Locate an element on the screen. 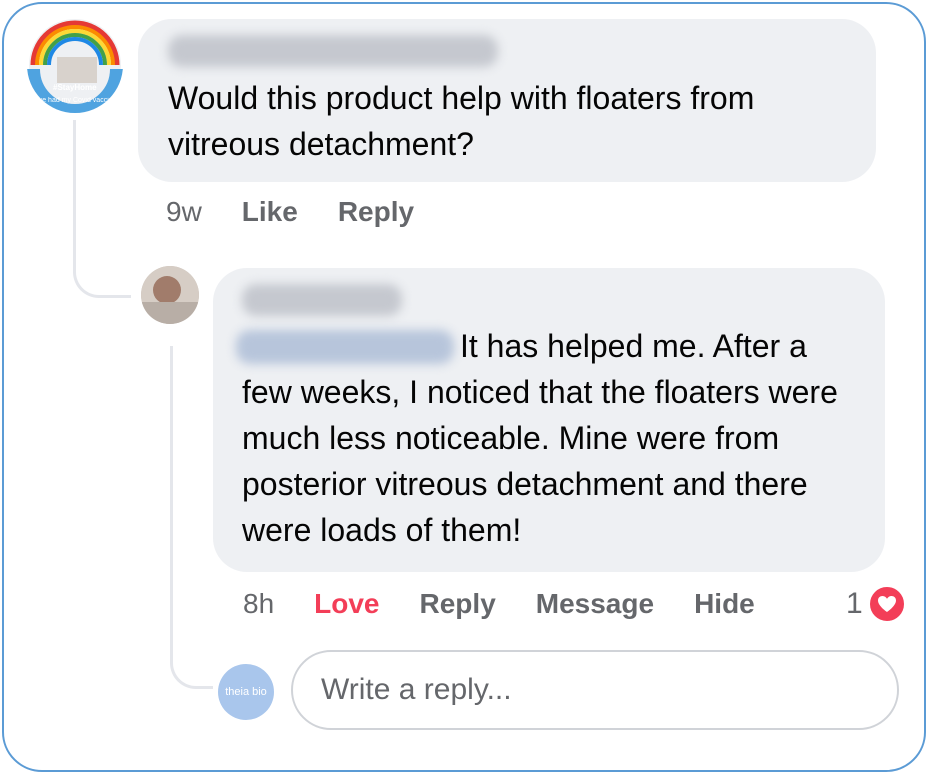 Image resolution: width=930 pixels, height=776 pixels. heart-icon is located at coordinates (886, 604).